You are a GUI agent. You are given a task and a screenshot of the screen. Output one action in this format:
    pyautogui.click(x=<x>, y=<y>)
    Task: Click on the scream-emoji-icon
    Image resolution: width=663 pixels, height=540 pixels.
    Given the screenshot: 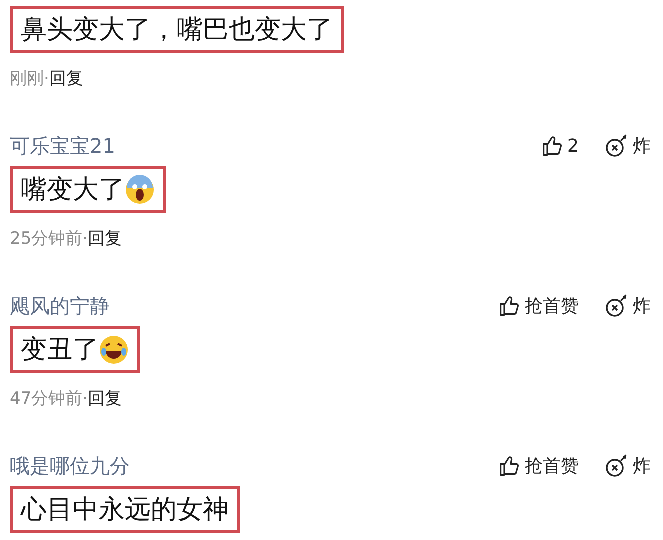 What is the action you would take?
    pyautogui.click(x=140, y=189)
    